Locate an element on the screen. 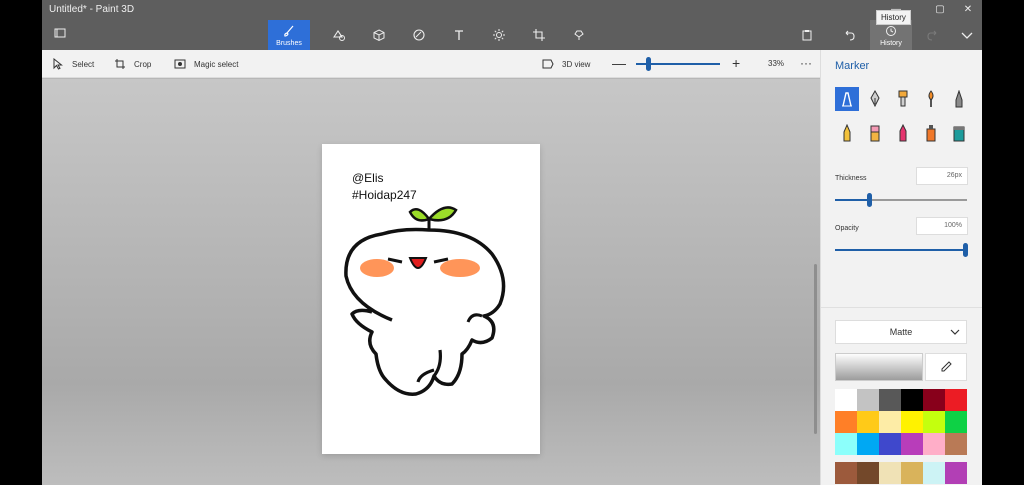  tool-pencil is located at coordinates (847, 133).